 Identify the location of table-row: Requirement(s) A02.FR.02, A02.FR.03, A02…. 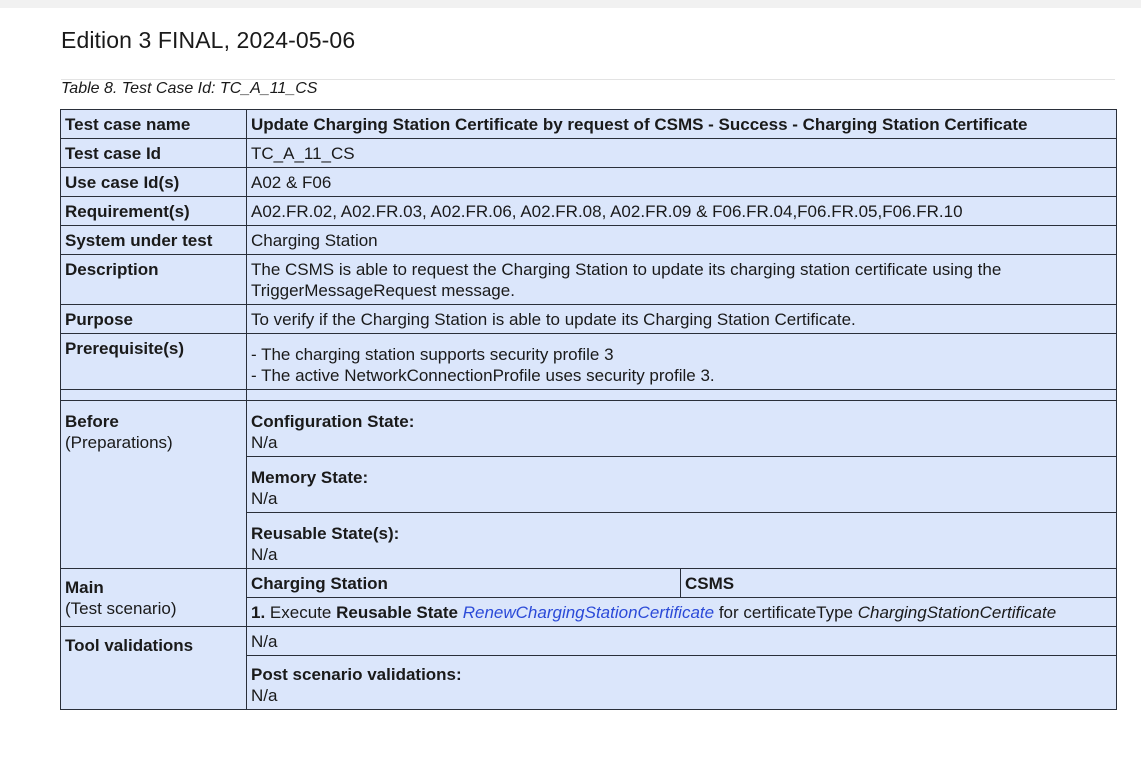
(588, 211).